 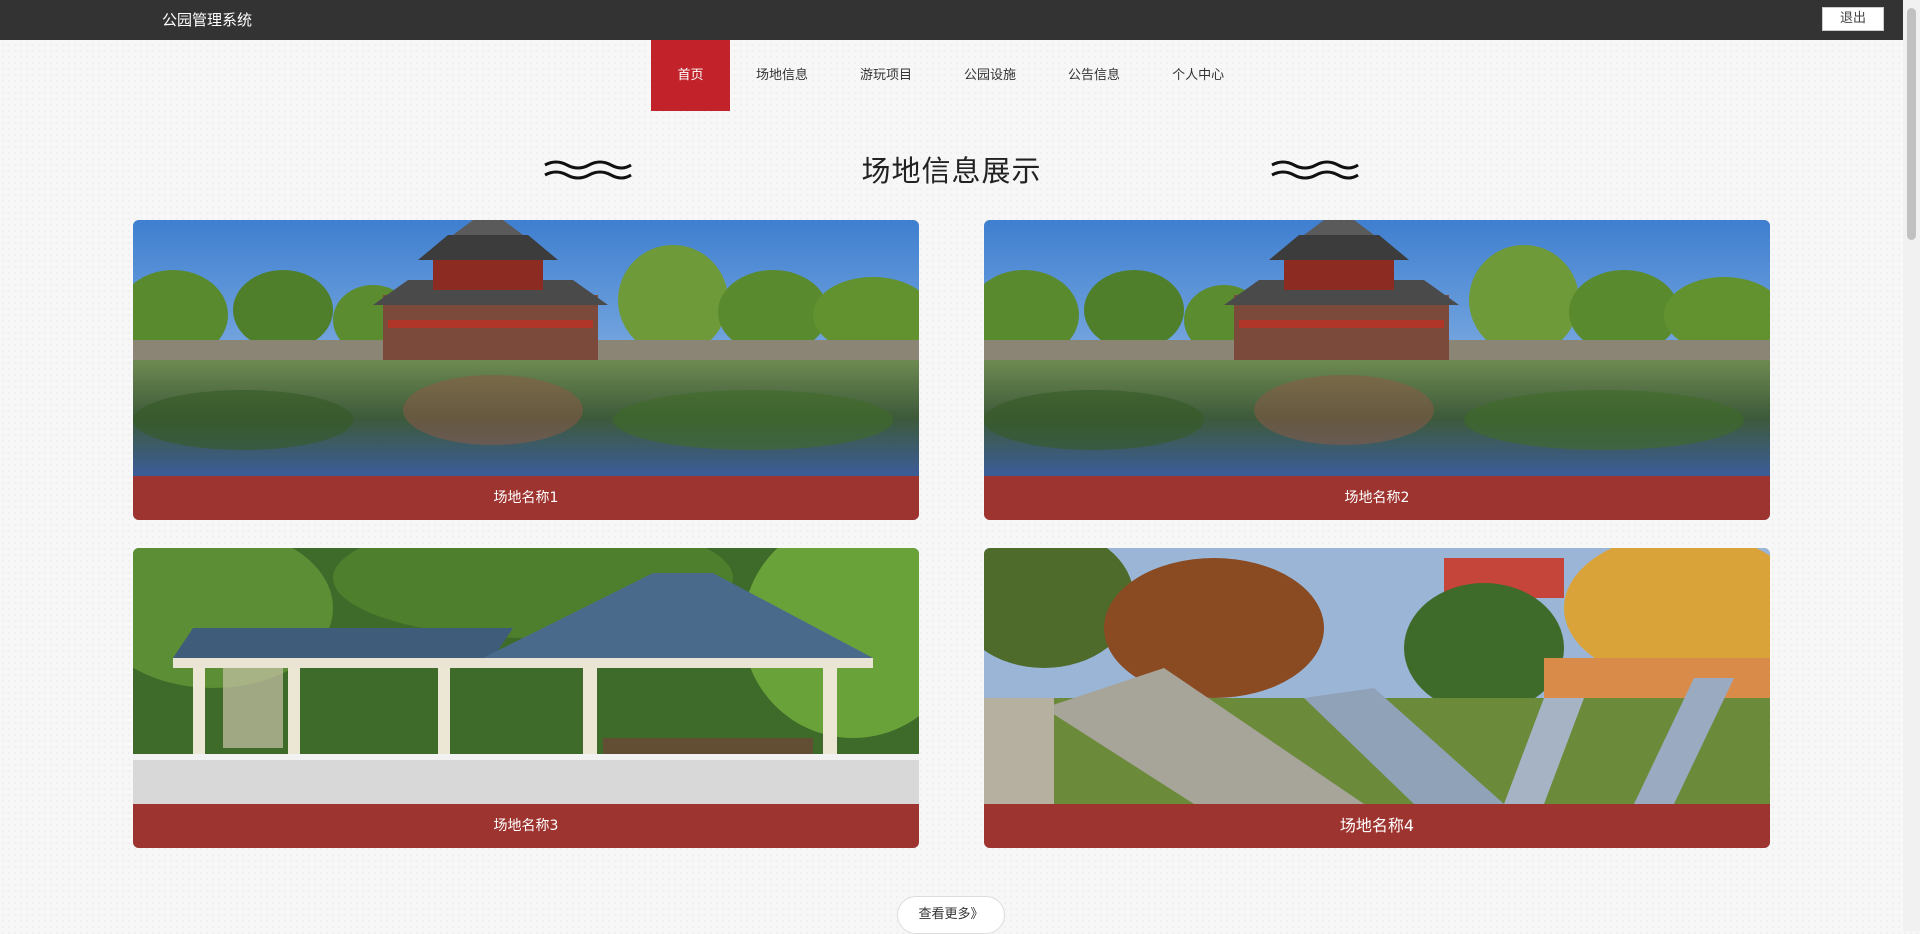 I want to click on venue-image-pavilion, so click(x=526, y=676).